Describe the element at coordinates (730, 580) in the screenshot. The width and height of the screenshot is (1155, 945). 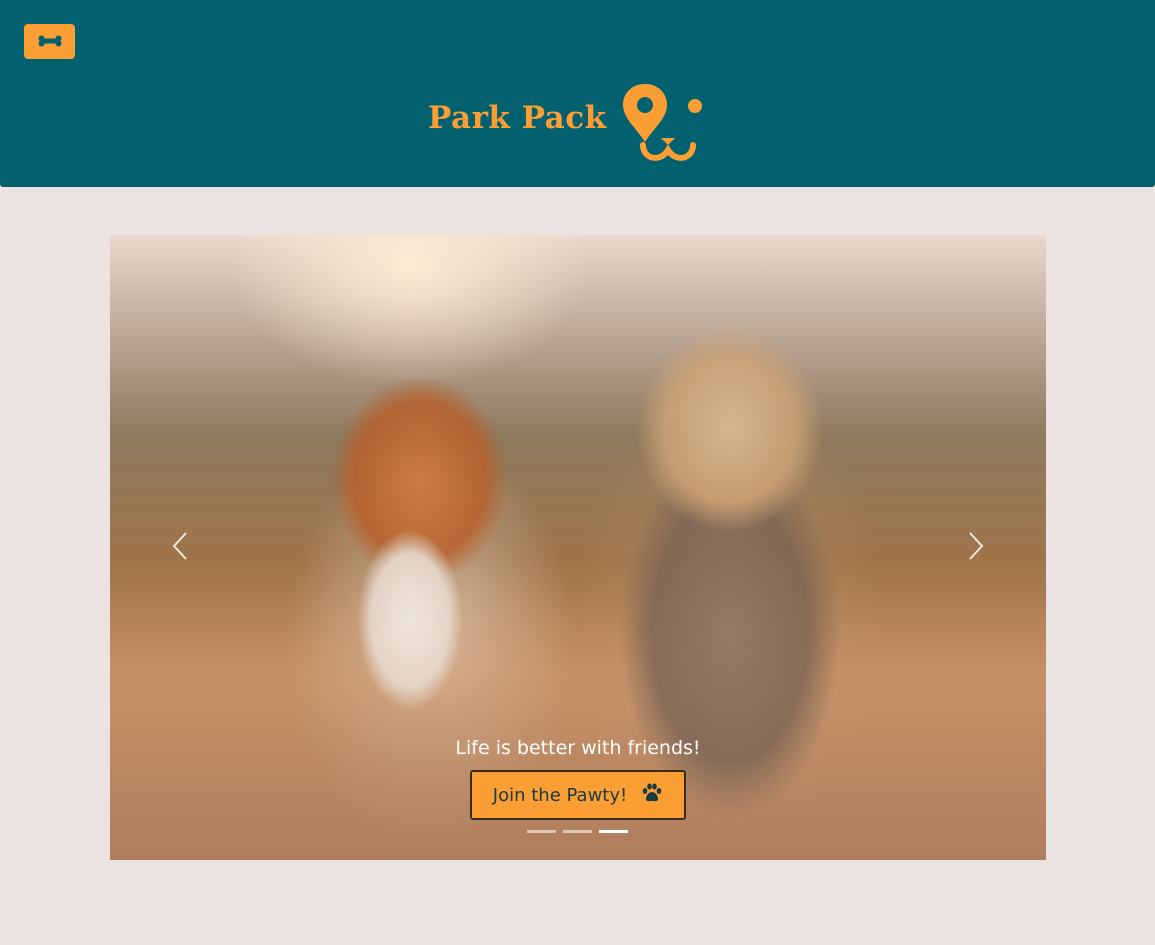
I see `terrier-photo-shape` at that location.